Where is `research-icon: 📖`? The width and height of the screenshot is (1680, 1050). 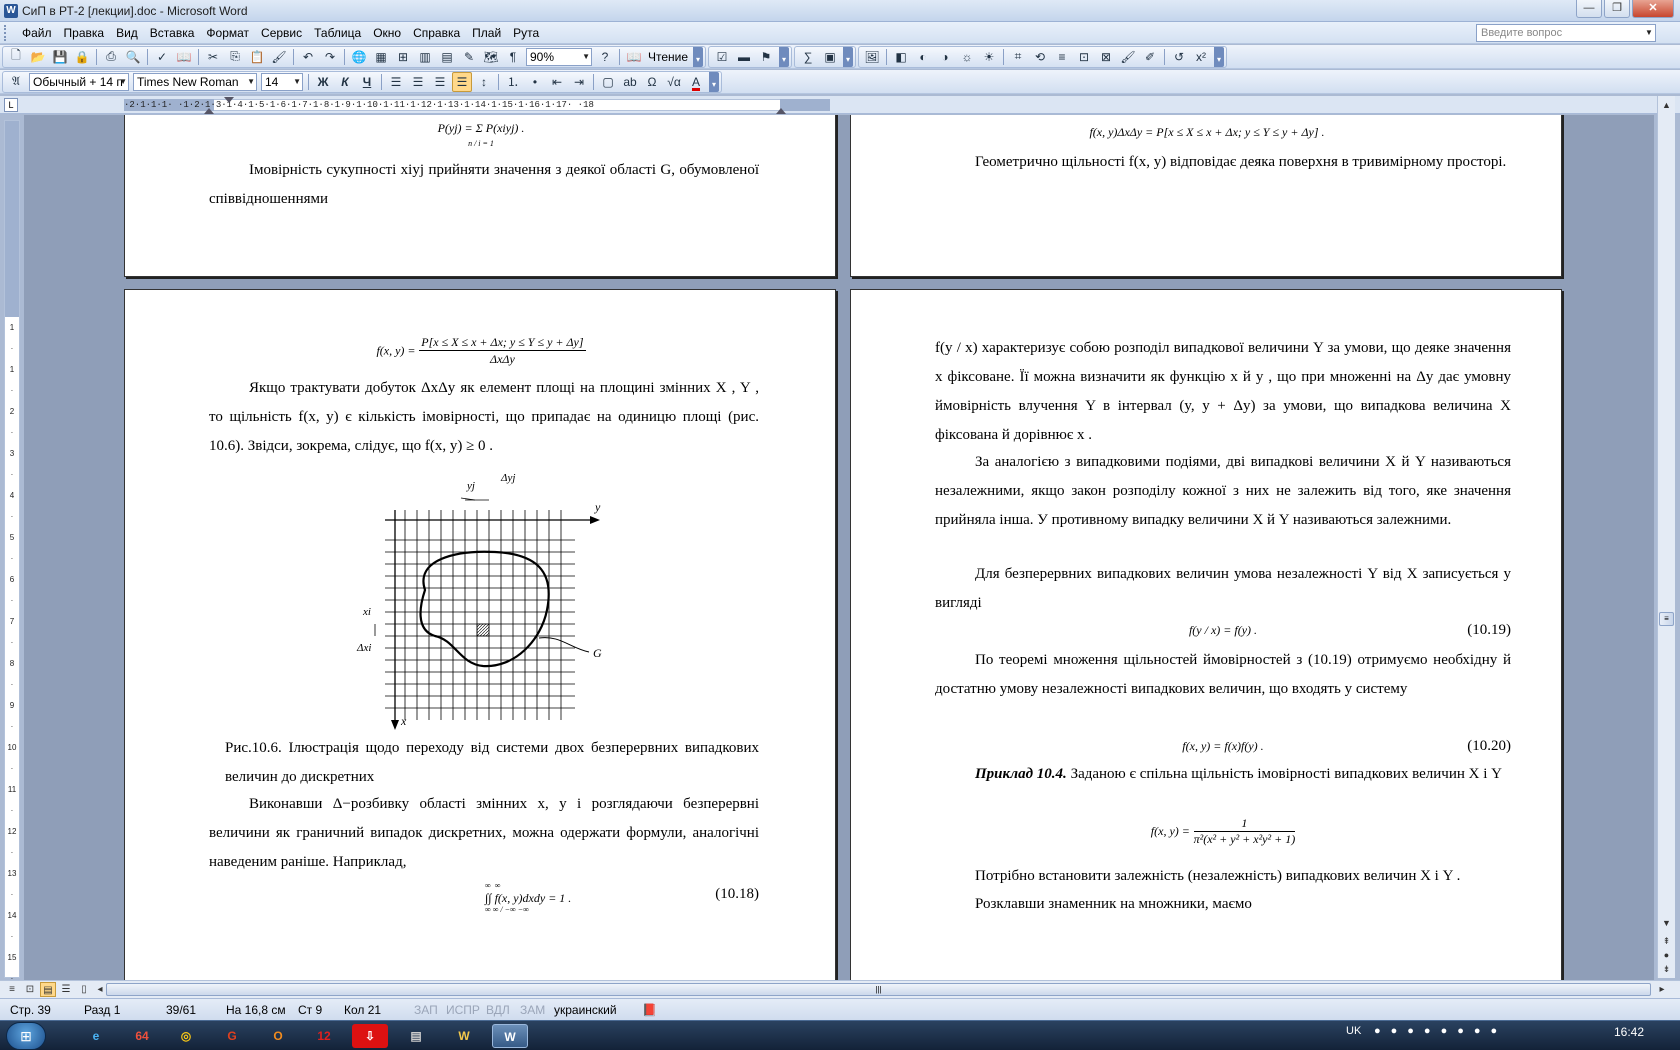
research-icon: 📖 is located at coordinates (184, 57).